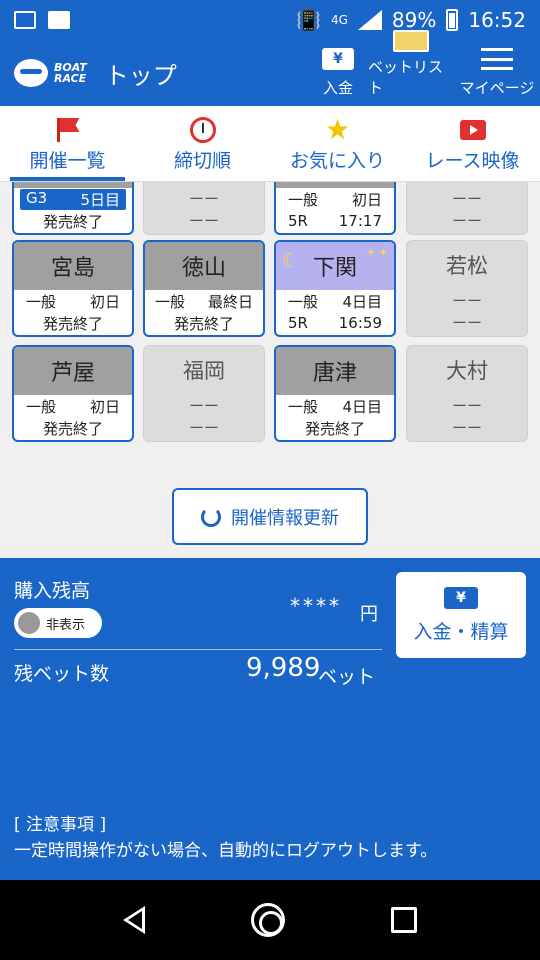 This screenshot has width=540, height=960. What do you see at coordinates (337, 161) in the screenshot?
I see `tab-favorites-label: お気に入り` at bounding box center [337, 161].